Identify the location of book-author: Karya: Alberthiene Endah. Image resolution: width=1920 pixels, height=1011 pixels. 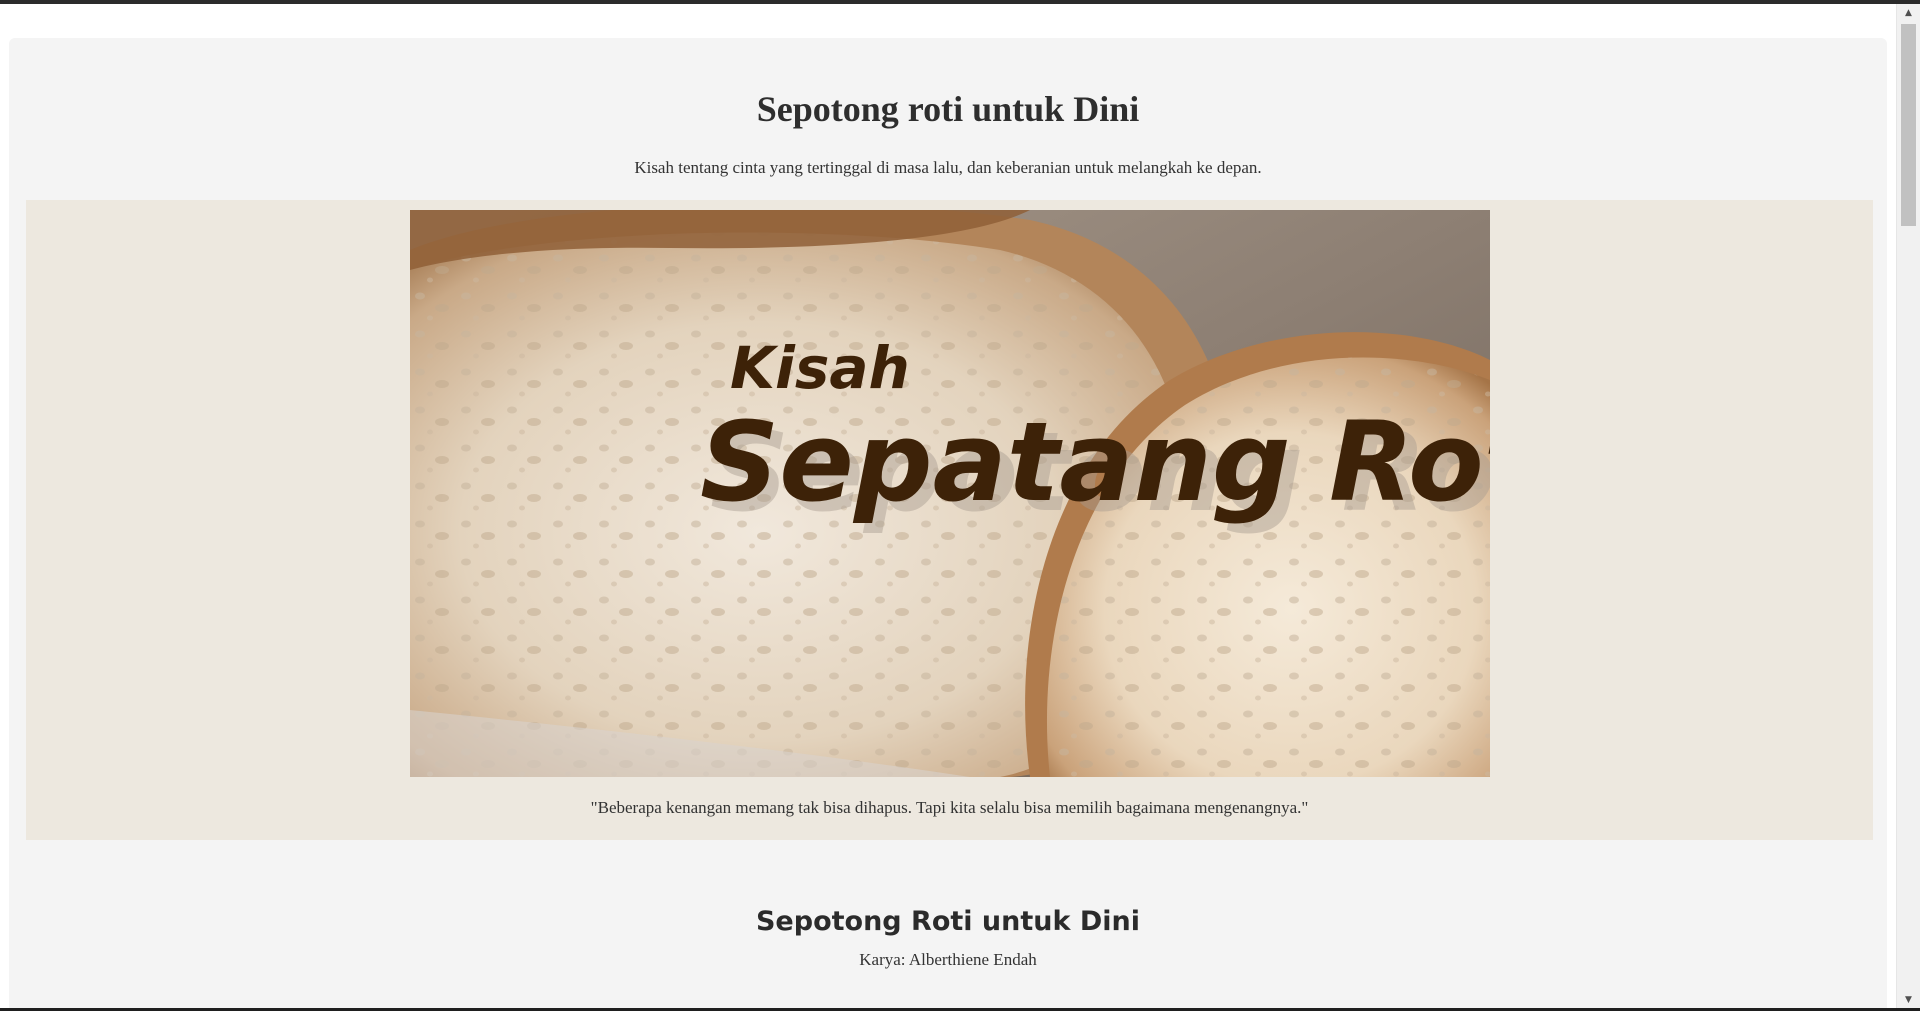
(948, 959).